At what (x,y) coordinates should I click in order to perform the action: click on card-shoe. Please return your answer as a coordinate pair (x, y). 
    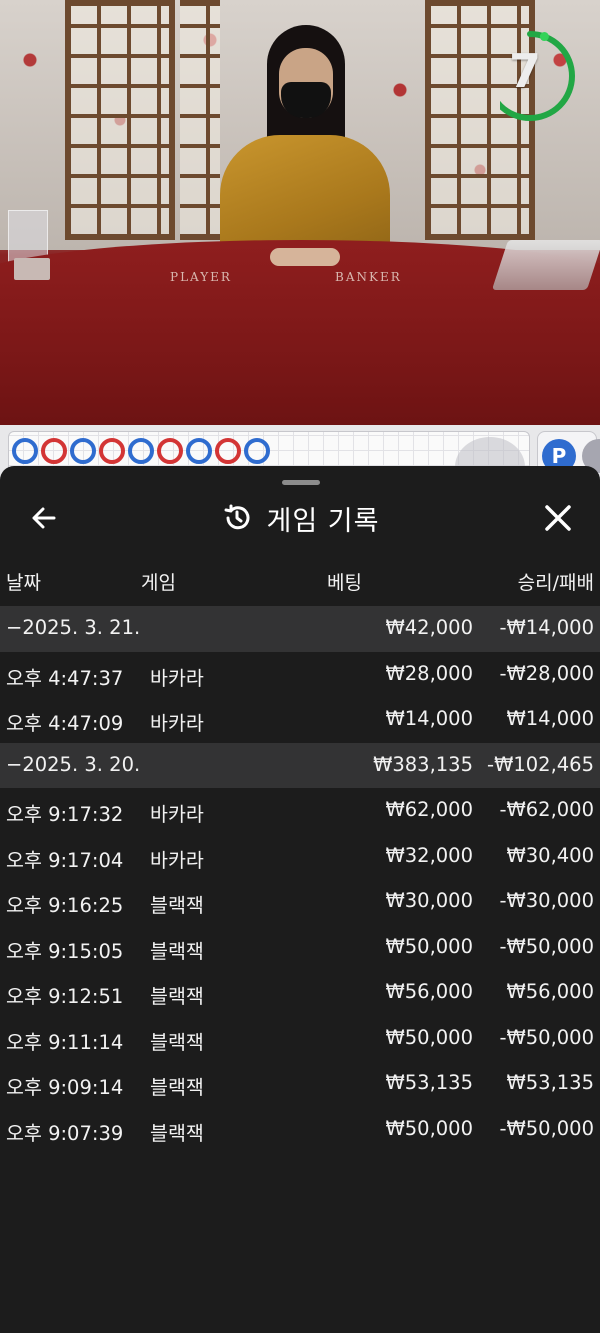
    Looking at the image, I should click on (545, 265).